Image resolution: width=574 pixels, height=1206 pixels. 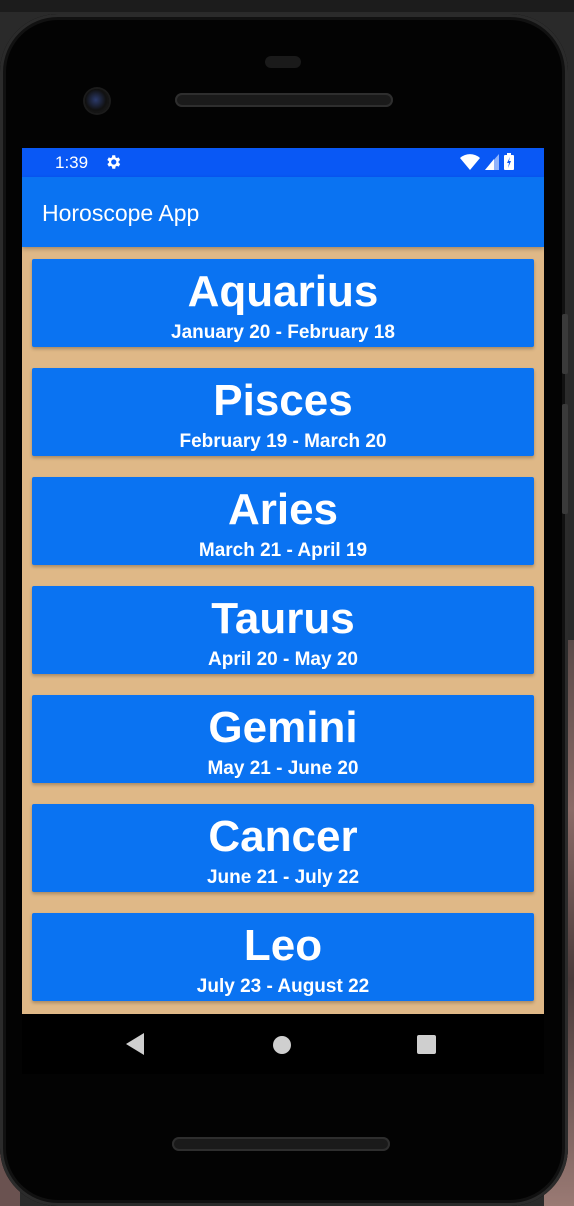 What do you see at coordinates (283, 162) in the screenshot?
I see `status-bar: 1:39` at bounding box center [283, 162].